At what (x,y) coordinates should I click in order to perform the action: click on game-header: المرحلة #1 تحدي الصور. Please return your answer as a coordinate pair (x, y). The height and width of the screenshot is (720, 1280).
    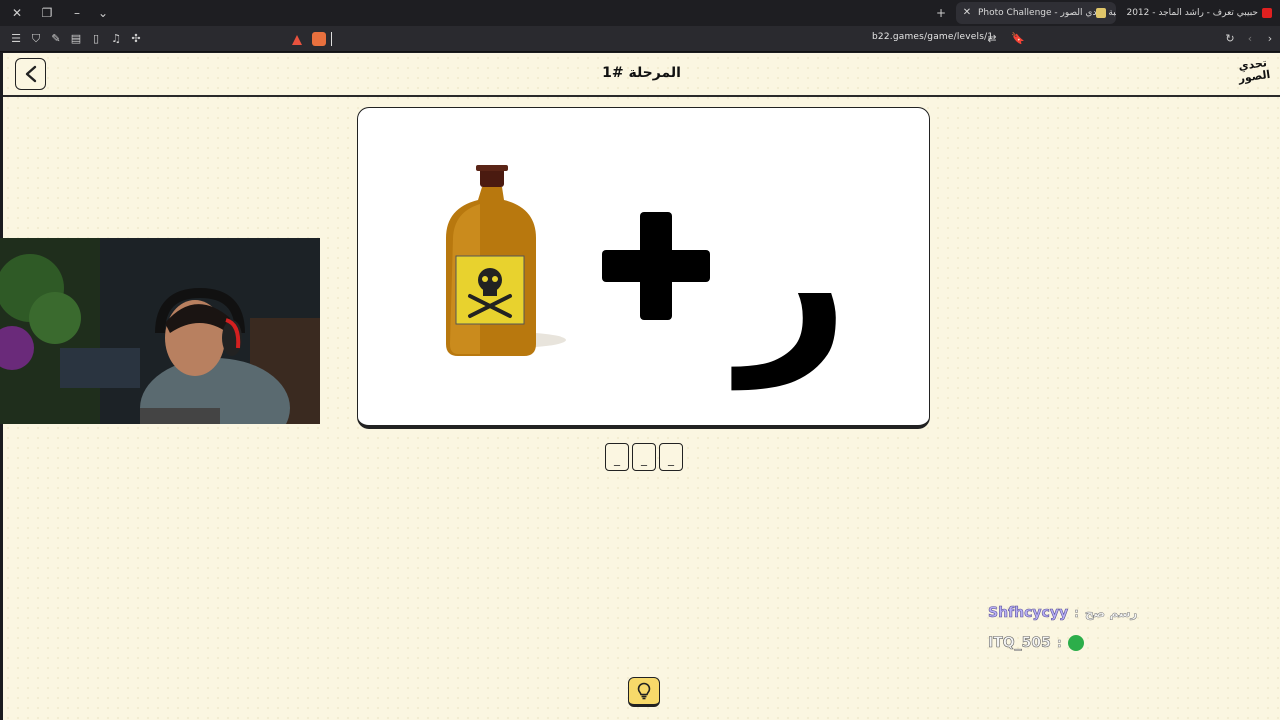
    Looking at the image, I should click on (641, 75).